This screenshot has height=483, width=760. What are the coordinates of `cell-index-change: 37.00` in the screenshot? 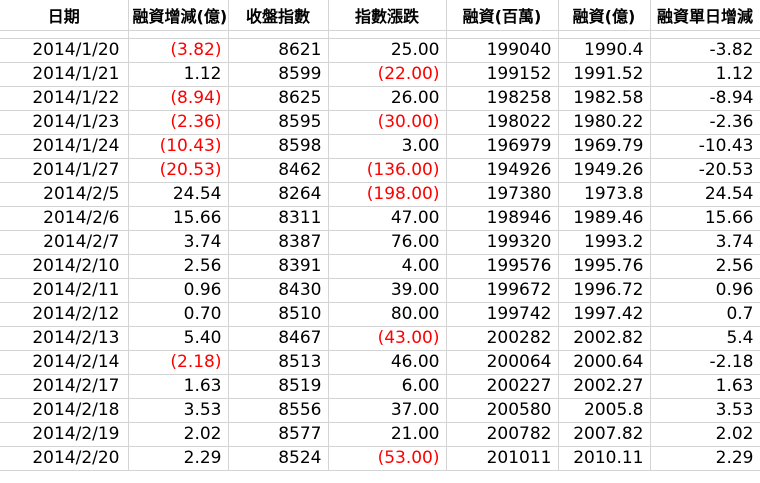 It's located at (387, 410).